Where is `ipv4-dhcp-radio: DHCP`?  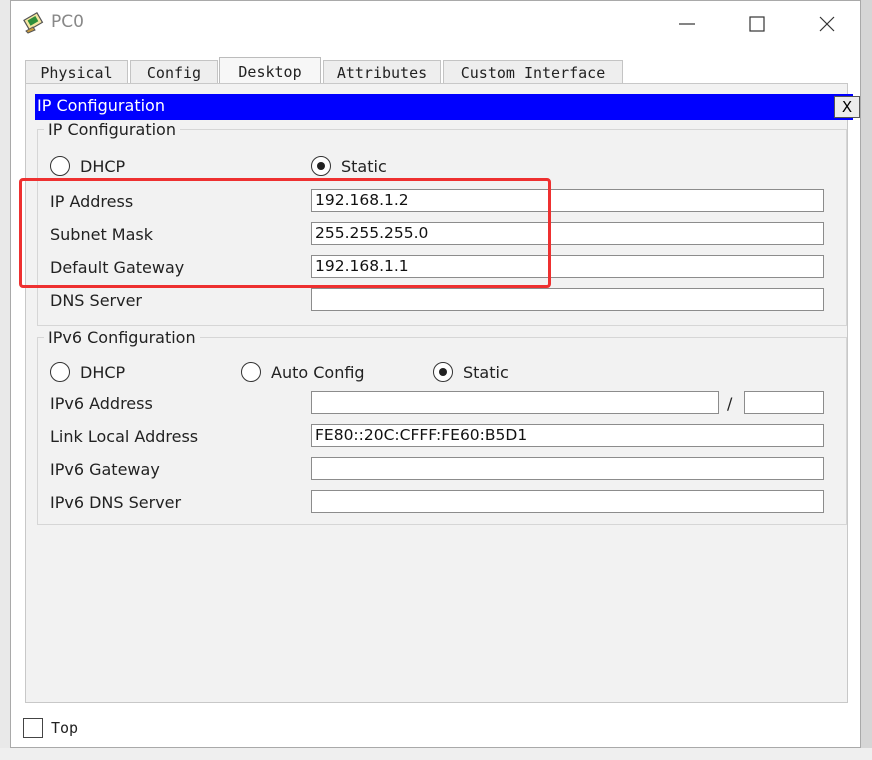 ipv4-dhcp-radio: DHCP is located at coordinates (87, 166).